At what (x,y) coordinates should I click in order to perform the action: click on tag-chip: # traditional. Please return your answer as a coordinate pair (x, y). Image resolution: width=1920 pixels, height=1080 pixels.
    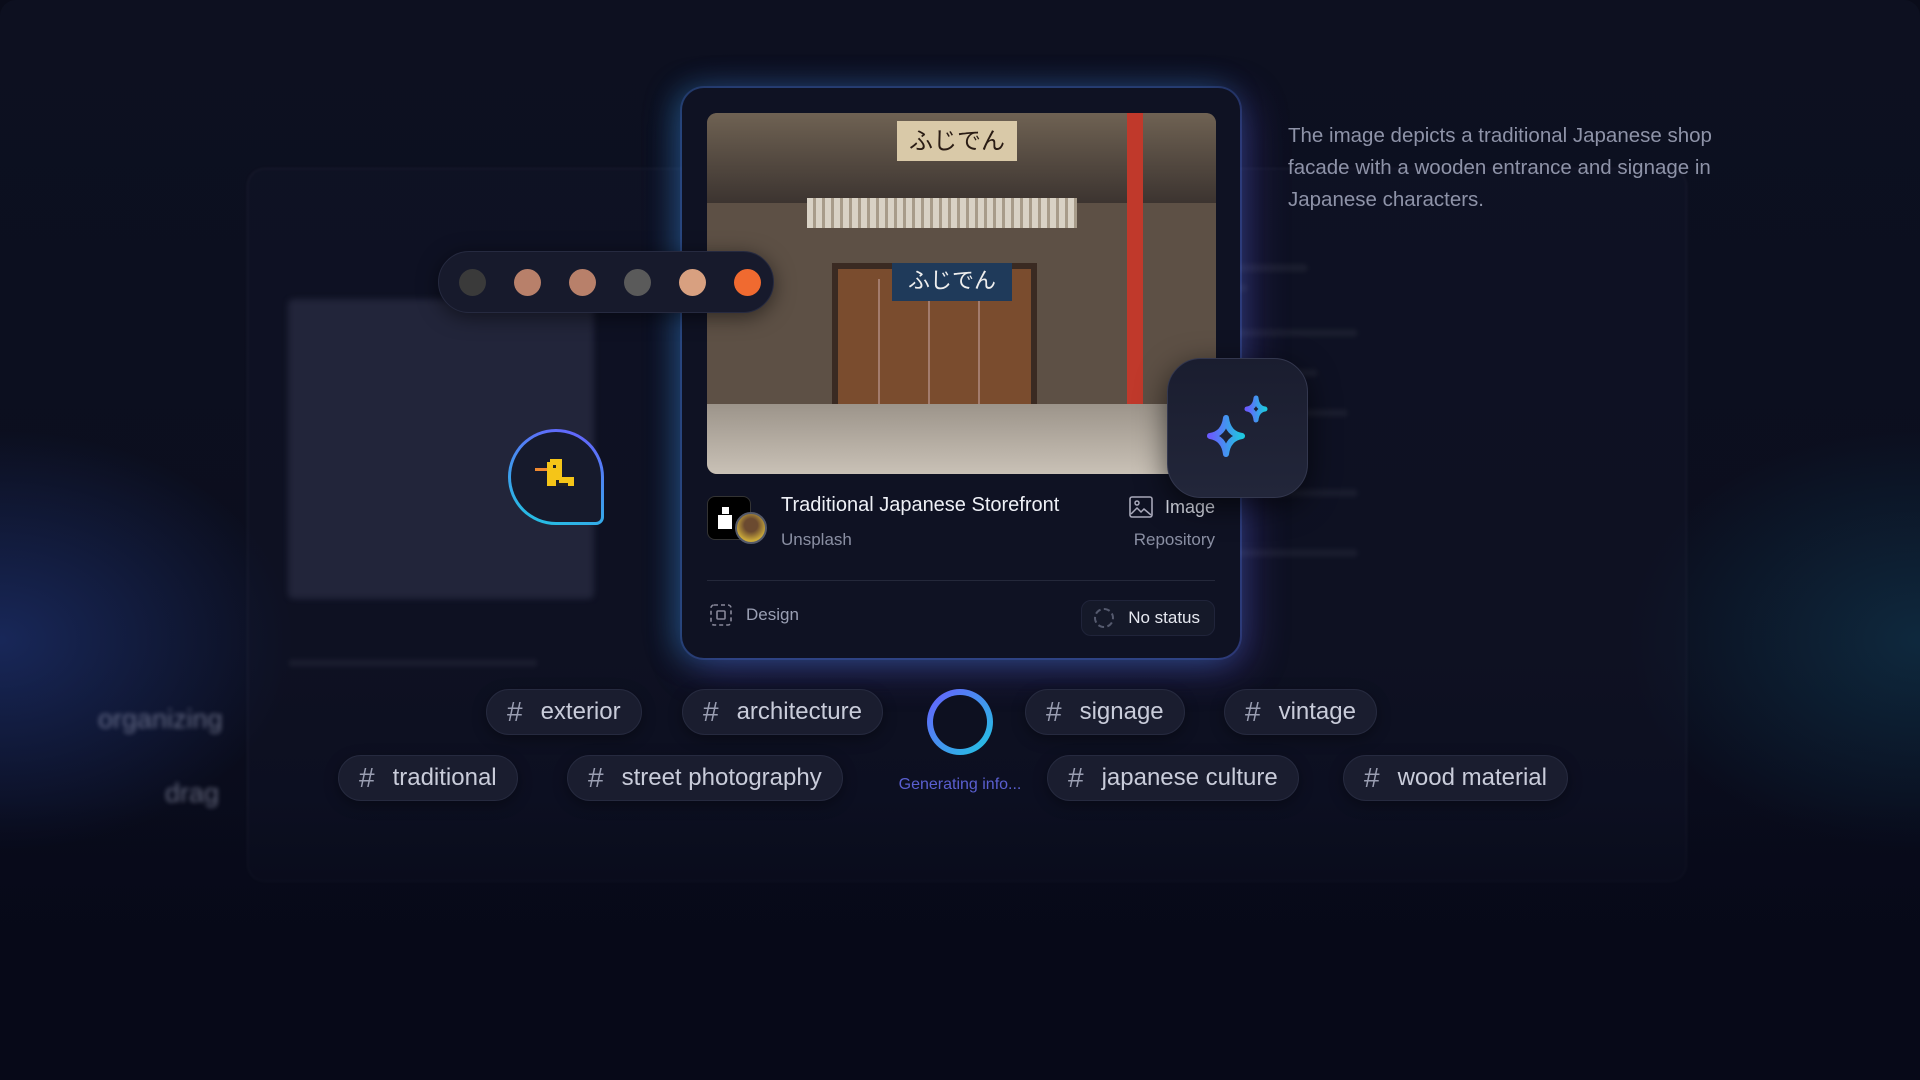
    Looking at the image, I should click on (428, 778).